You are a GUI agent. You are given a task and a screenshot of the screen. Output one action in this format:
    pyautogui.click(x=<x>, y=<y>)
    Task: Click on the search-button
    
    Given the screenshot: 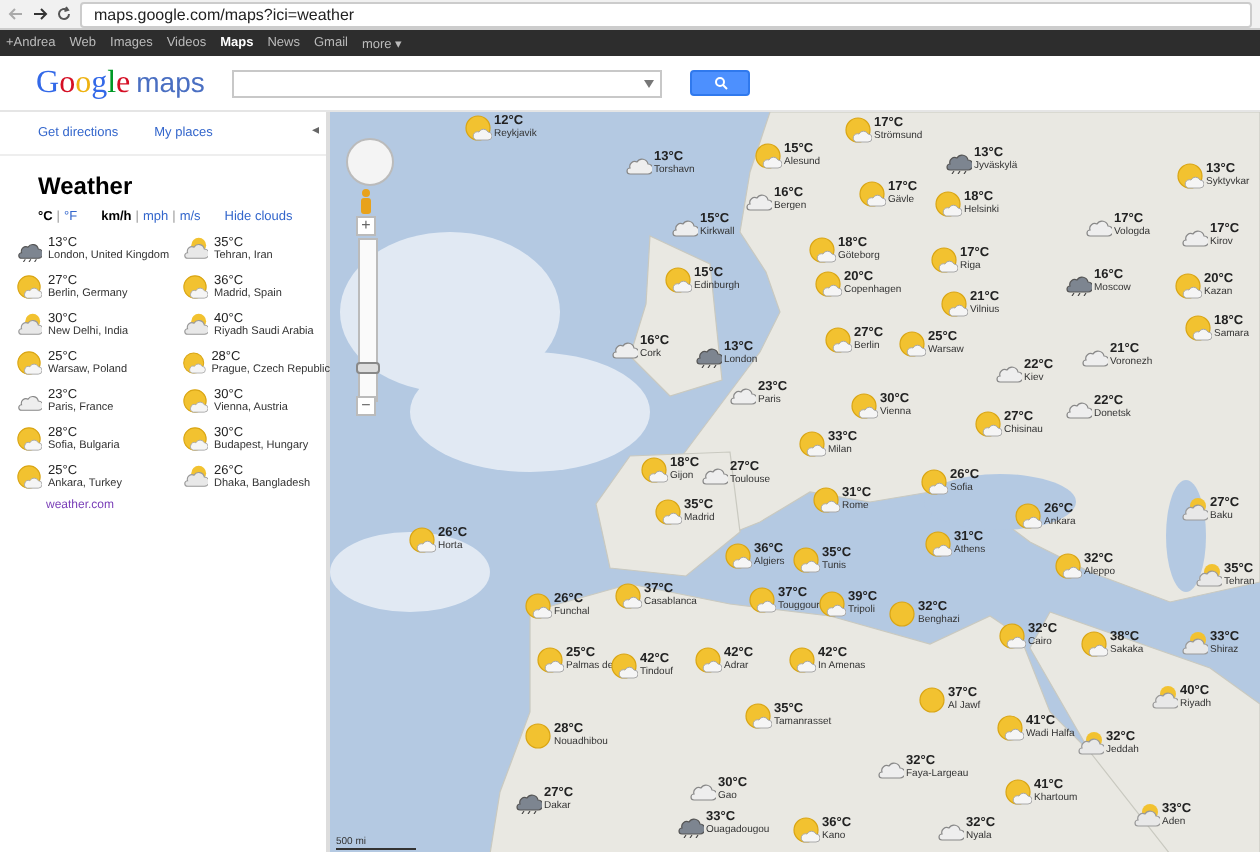 What is the action you would take?
    pyautogui.click(x=720, y=83)
    